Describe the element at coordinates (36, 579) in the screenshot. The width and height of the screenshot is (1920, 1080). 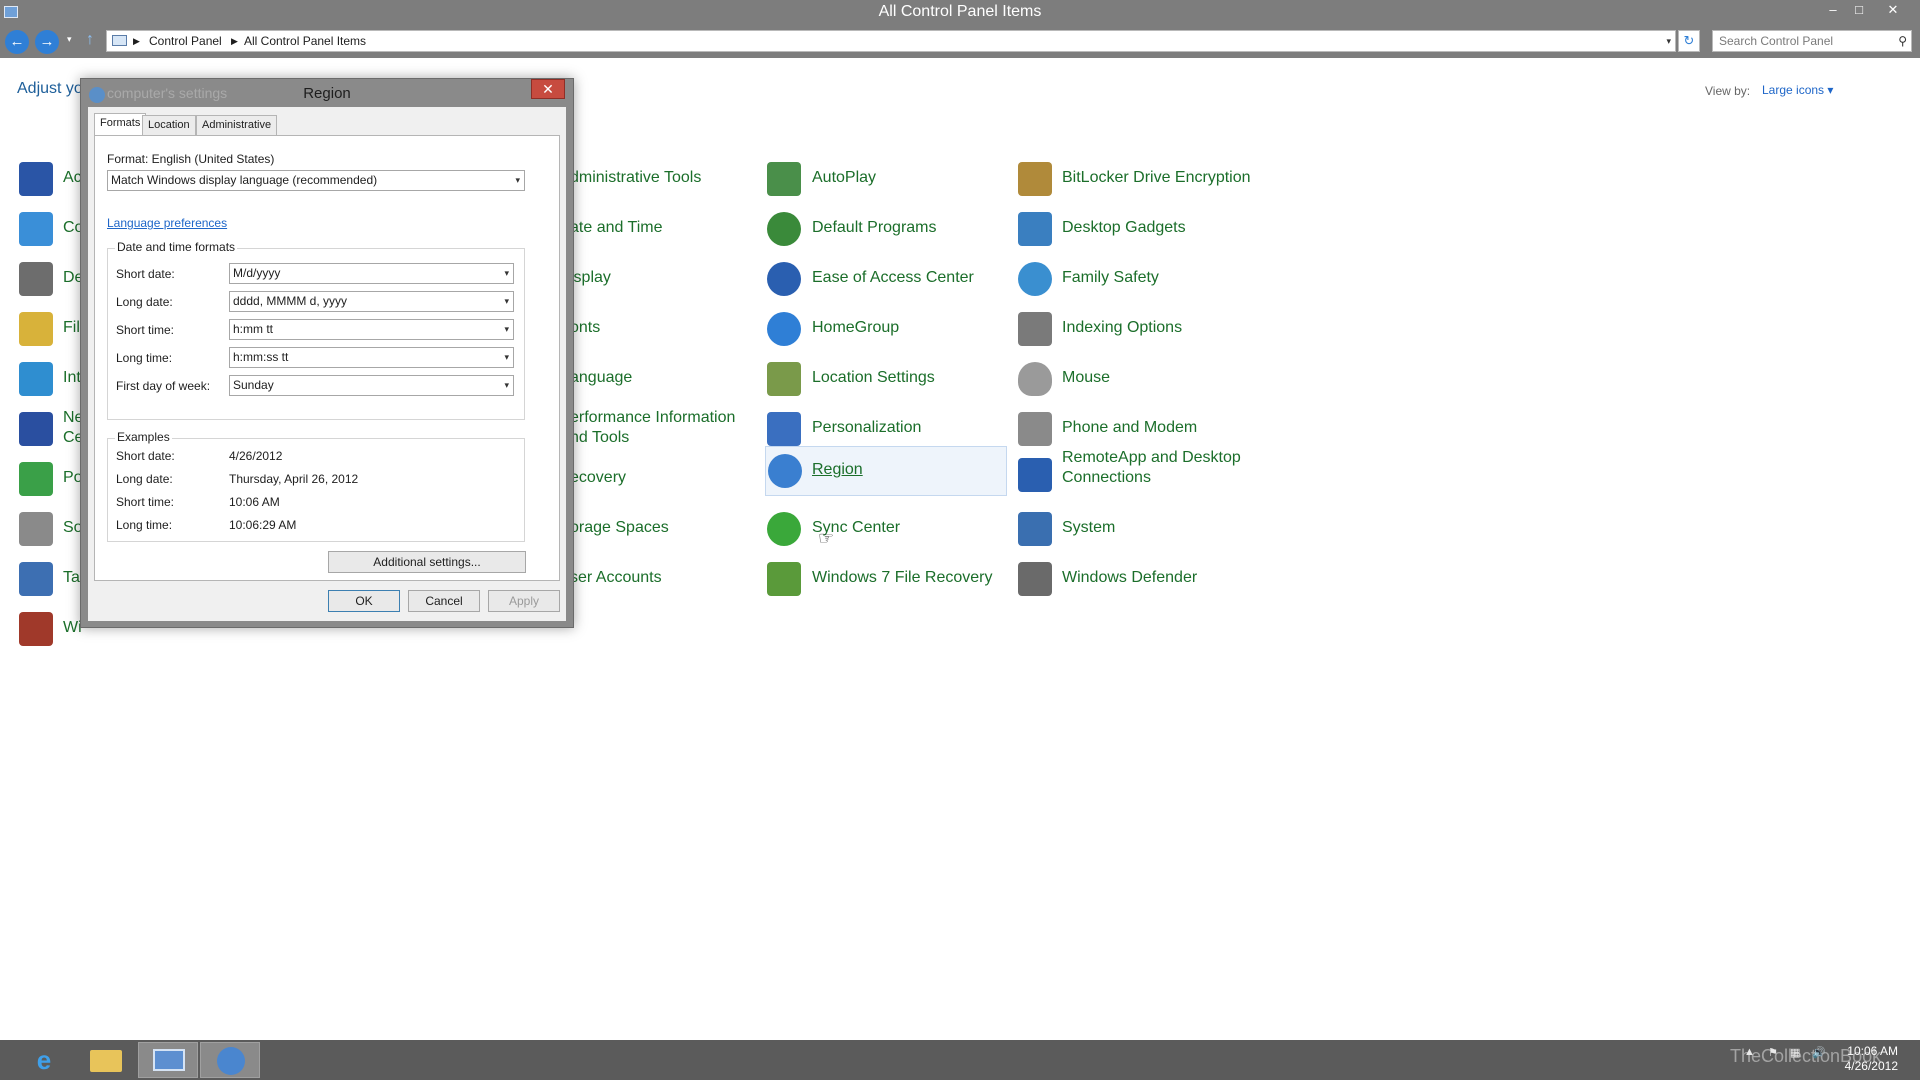
I see `taskbar-icon` at that location.